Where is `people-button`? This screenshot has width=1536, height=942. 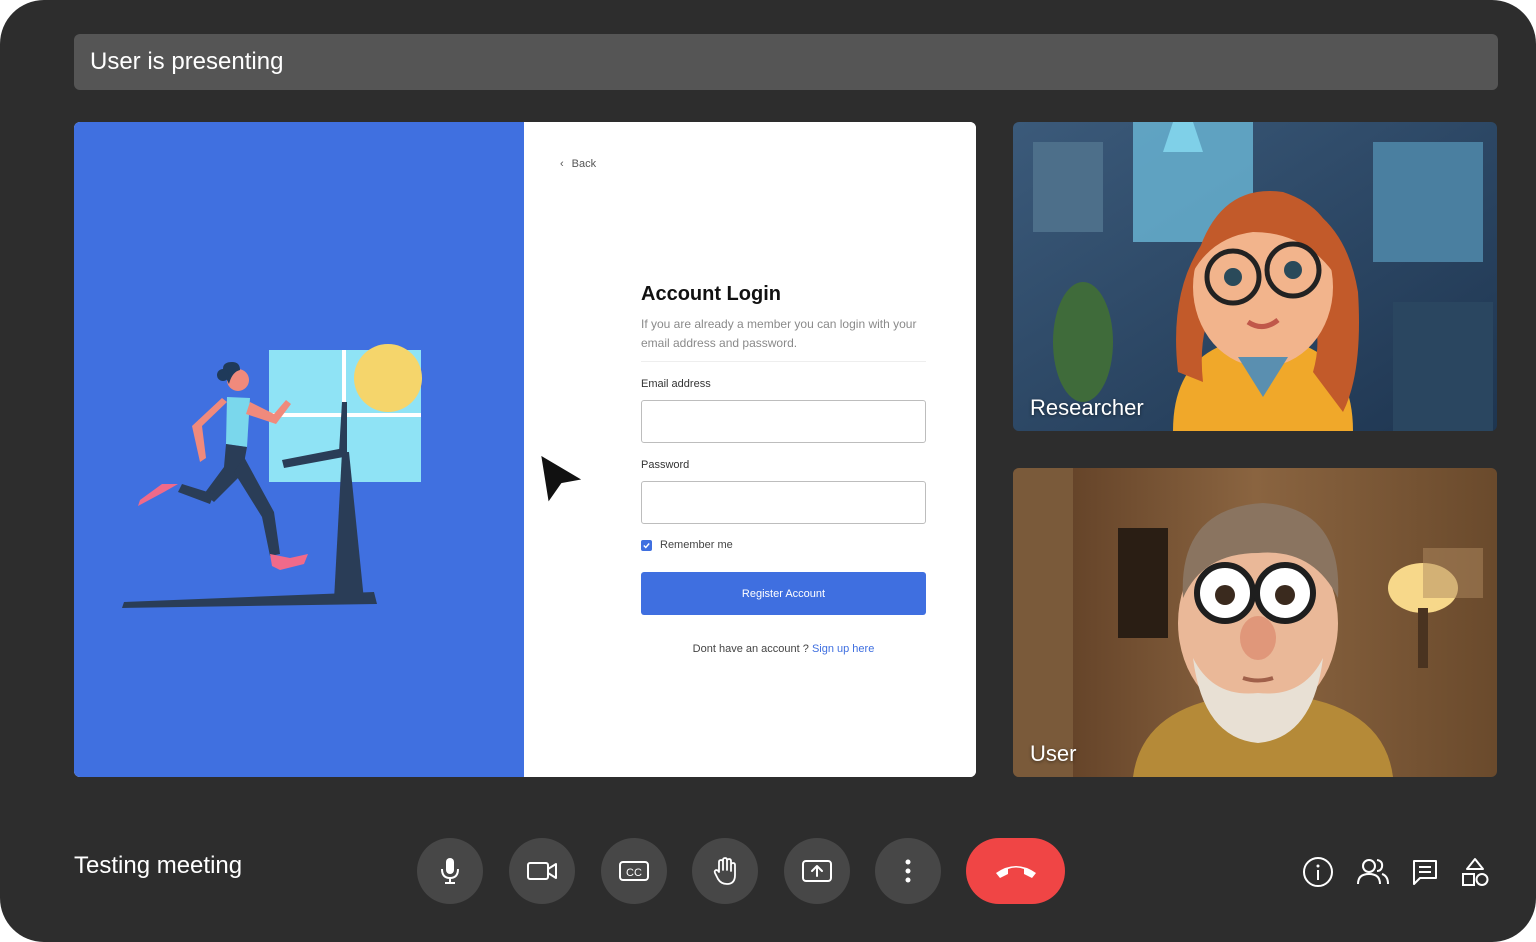
people-button is located at coordinates (1373, 872).